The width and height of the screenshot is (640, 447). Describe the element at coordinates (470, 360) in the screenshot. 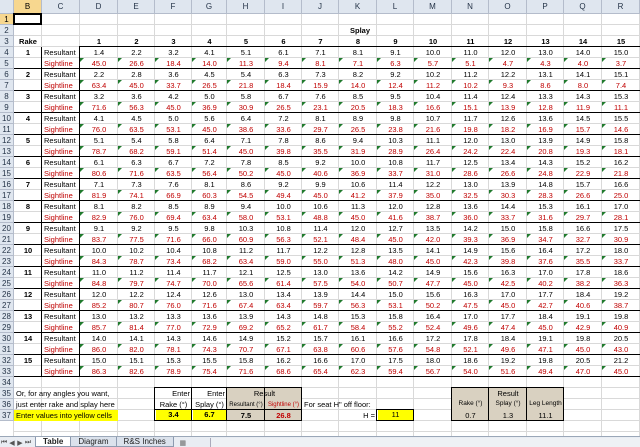

I see `resultant-cell: 18.6` at that location.